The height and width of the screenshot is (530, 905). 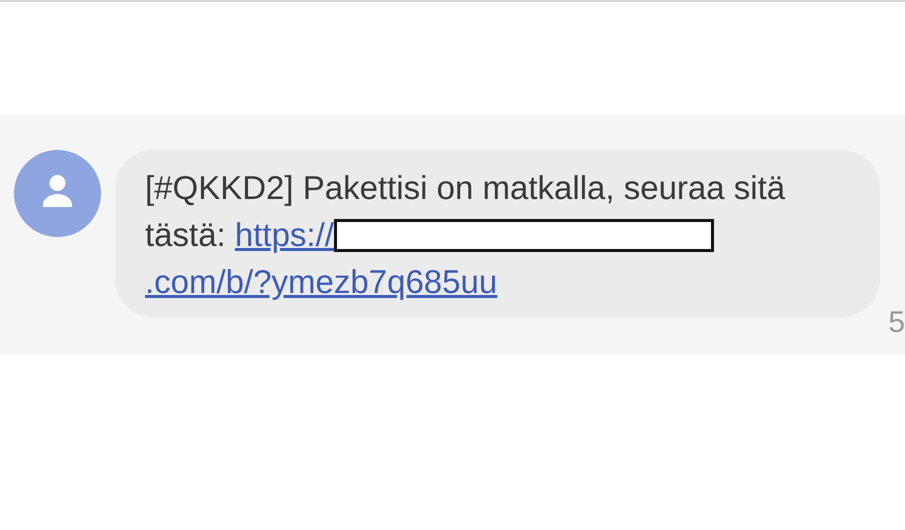 I want to click on message-time: 5, so click(x=896, y=323).